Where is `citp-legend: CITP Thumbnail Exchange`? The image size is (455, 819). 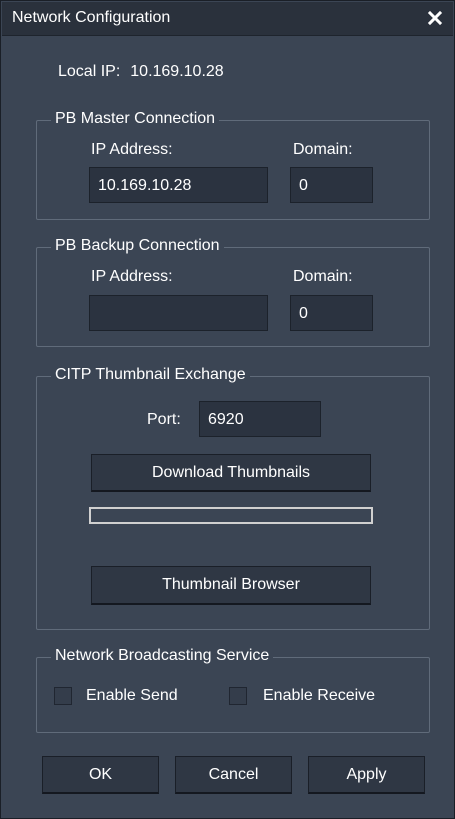 citp-legend: CITP Thumbnail Exchange is located at coordinates (150, 375).